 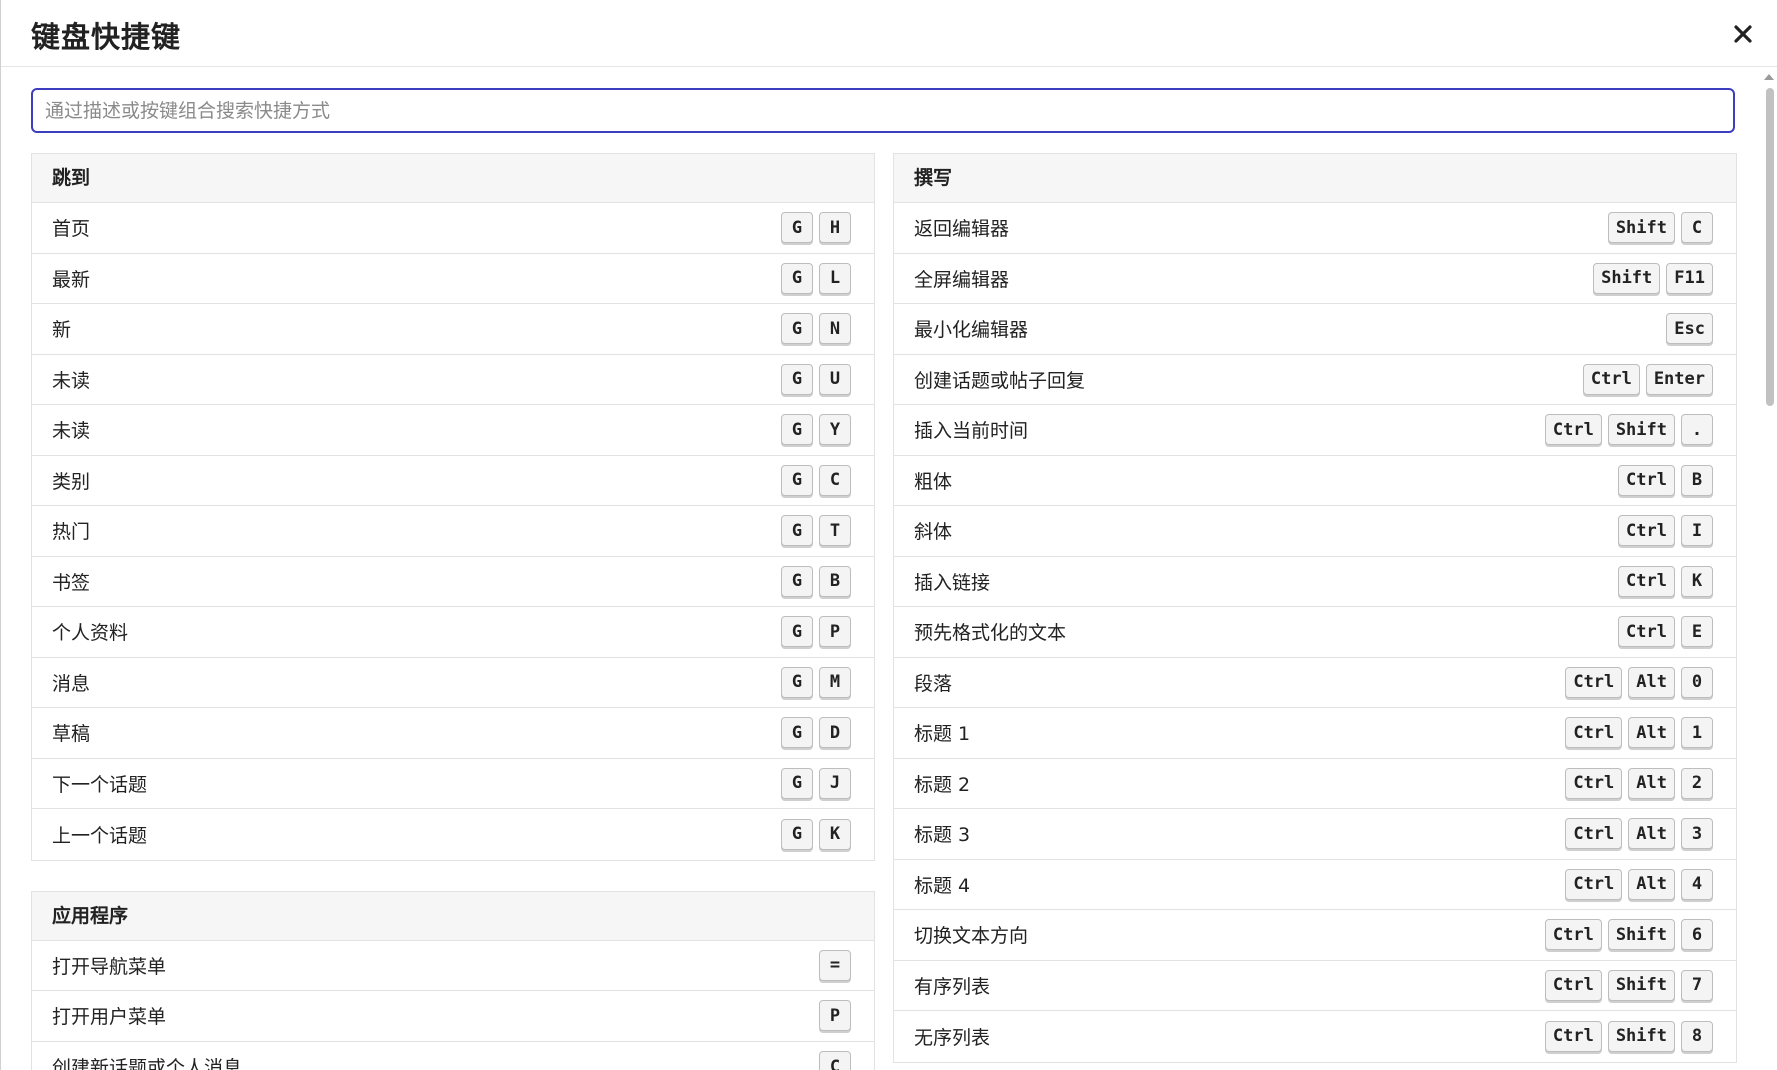 What do you see at coordinates (835, 632) in the screenshot?
I see `key-cap: P` at bounding box center [835, 632].